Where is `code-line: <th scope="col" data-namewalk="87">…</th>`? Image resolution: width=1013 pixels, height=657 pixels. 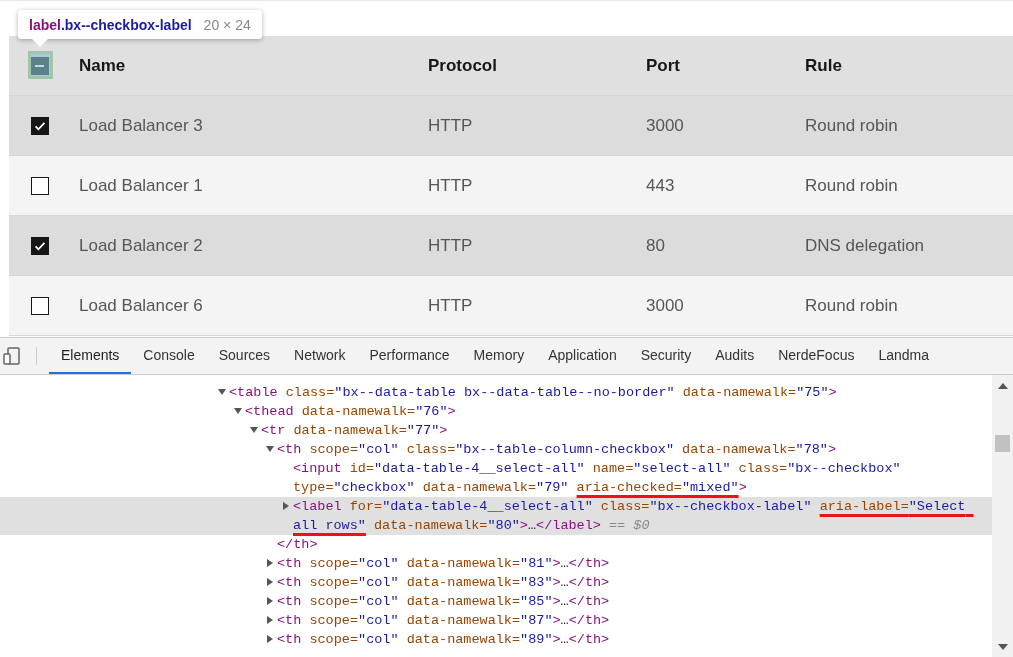 code-line: <th scope="col" data-namewalk="87">…</th> is located at coordinates (444, 621).